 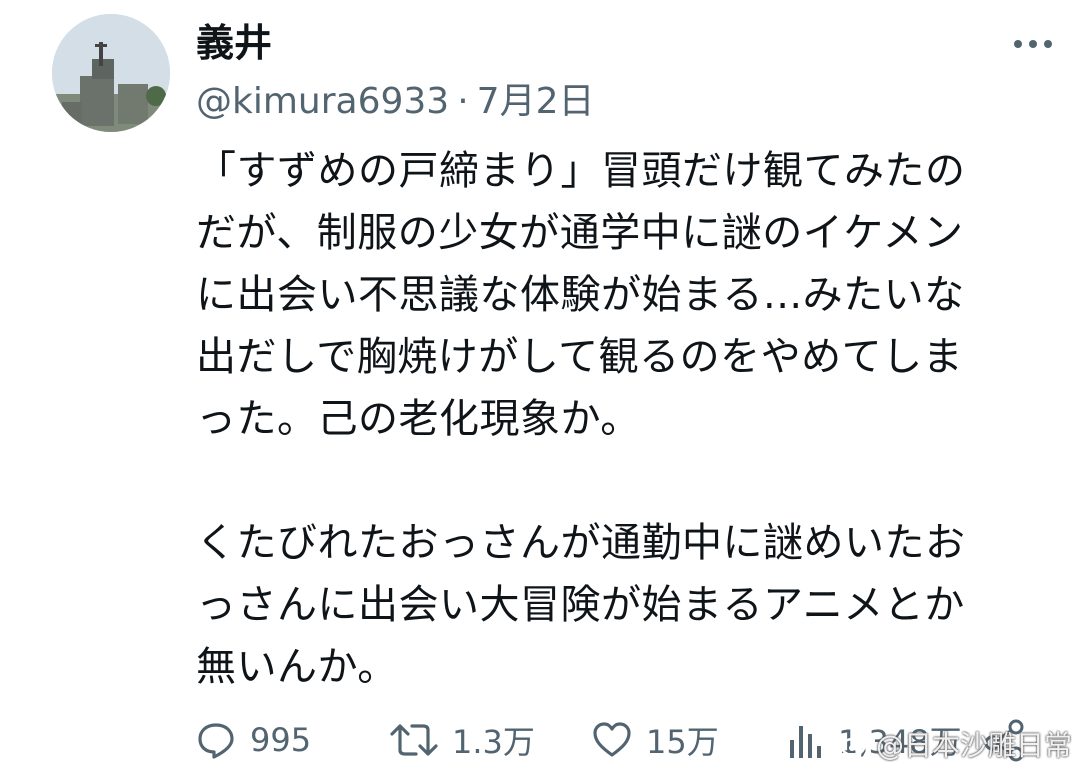 What do you see at coordinates (580, 605) in the screenshot?
I see `tweet-line: っさんに出会い大冒険が始まるアニメとか` at bounding box center [580, 605].